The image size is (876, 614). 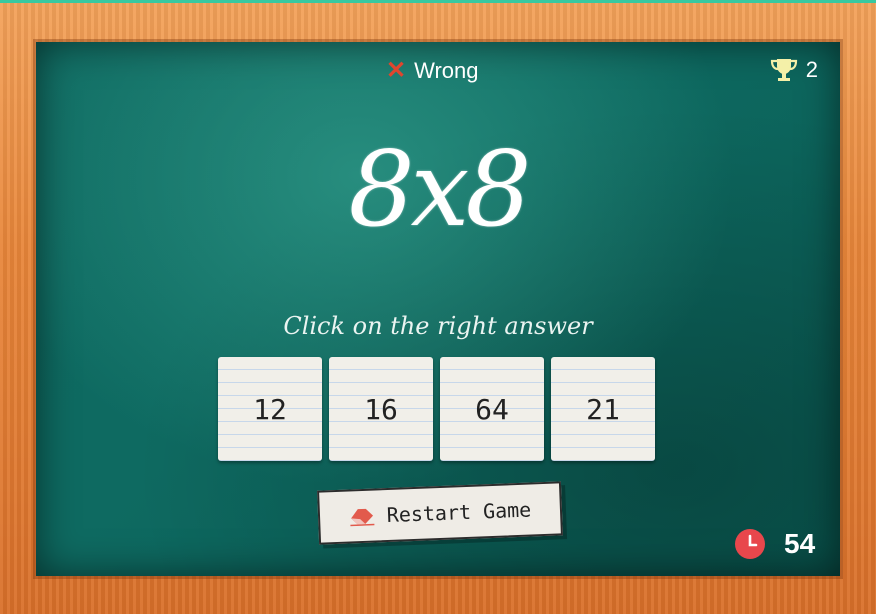 I want to click on restart-game-button: Restart Game, so click(x=440, y=513).